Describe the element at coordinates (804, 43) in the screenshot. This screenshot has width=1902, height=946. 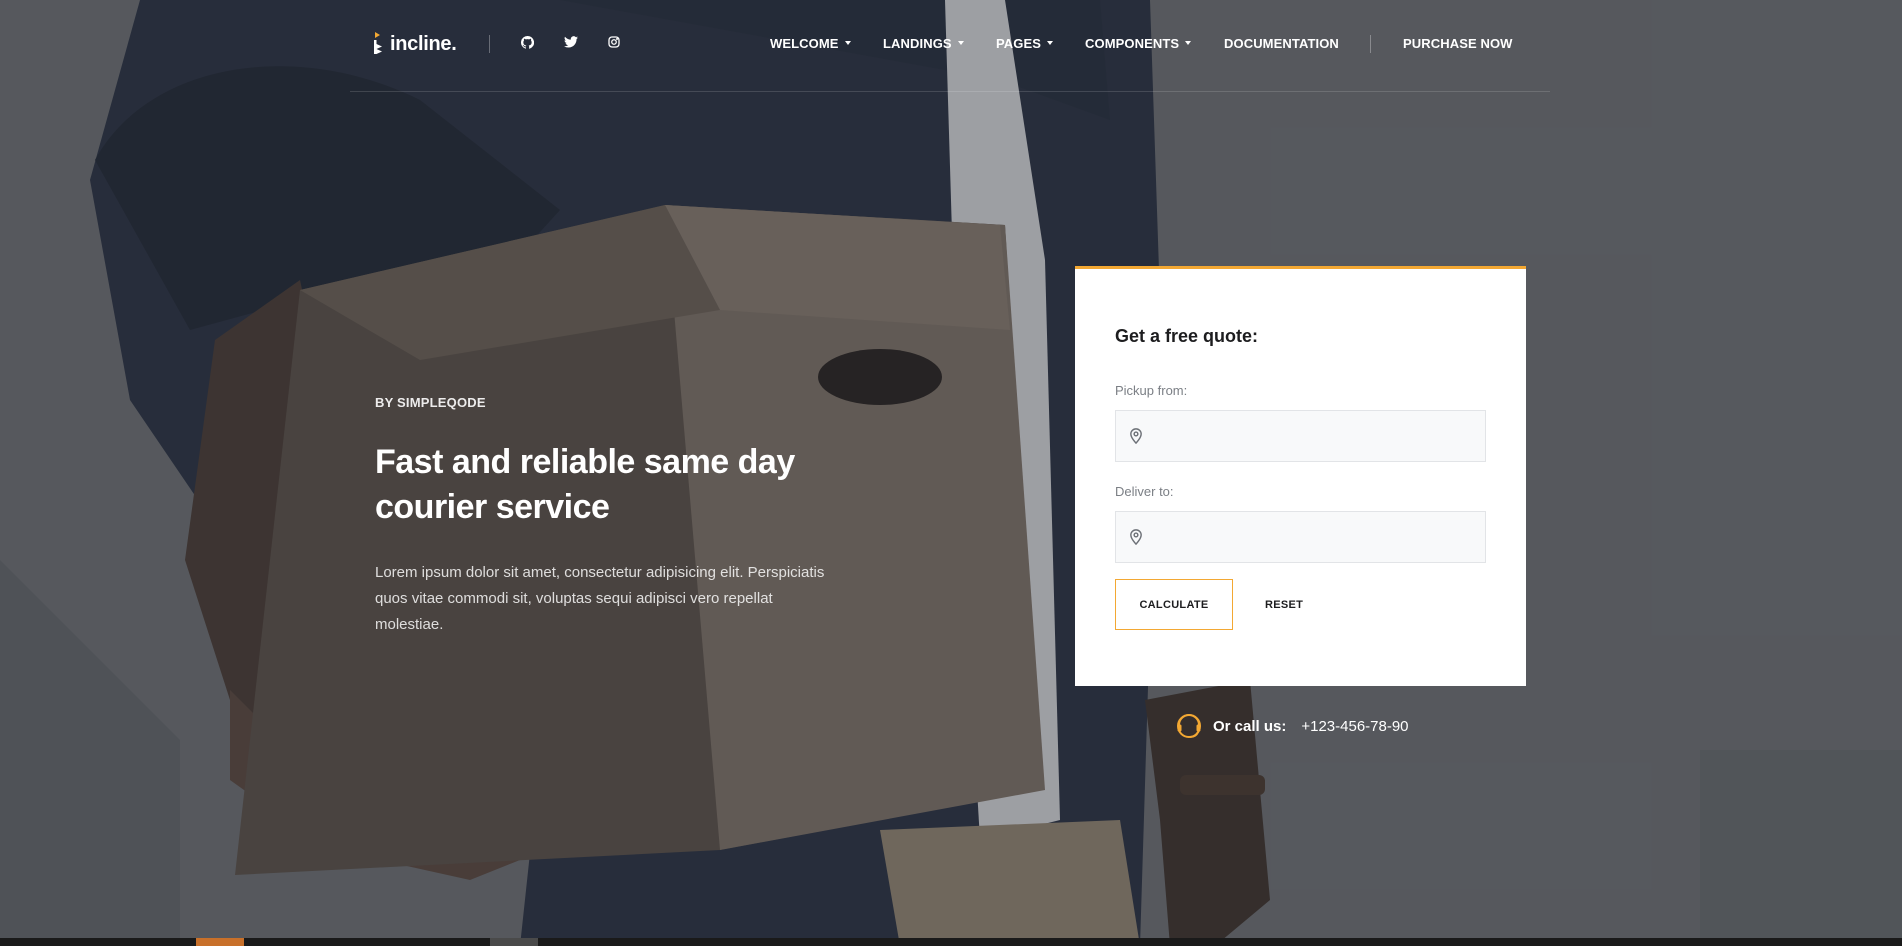
I see `nav-label: WELCOME` at that location.